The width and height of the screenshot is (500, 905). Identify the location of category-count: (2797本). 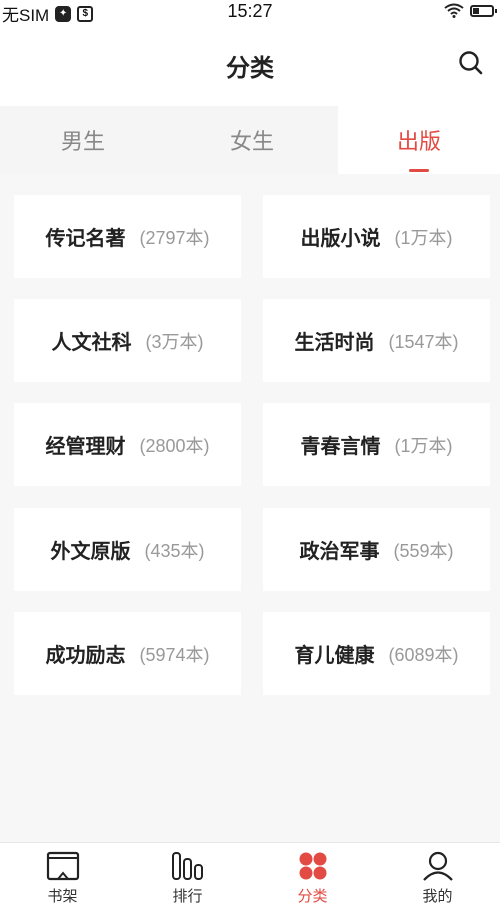
(174, 237).